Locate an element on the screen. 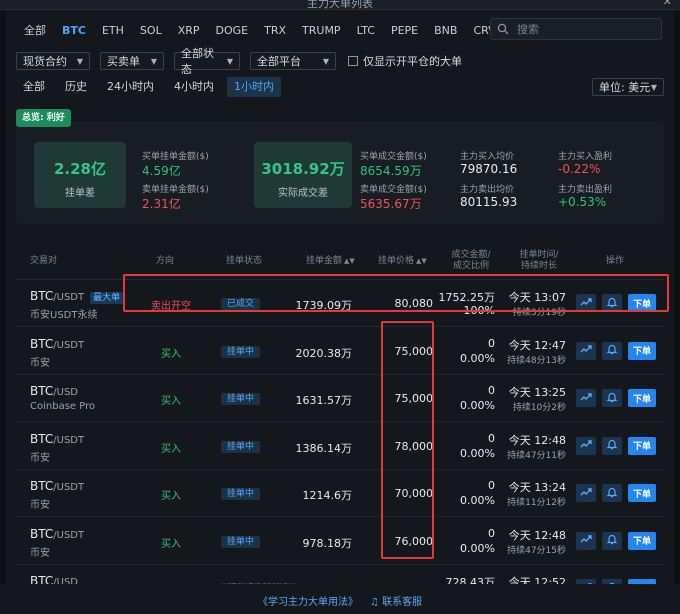  chevron-down-icon: ▼ is located at coordinates (79, 61).